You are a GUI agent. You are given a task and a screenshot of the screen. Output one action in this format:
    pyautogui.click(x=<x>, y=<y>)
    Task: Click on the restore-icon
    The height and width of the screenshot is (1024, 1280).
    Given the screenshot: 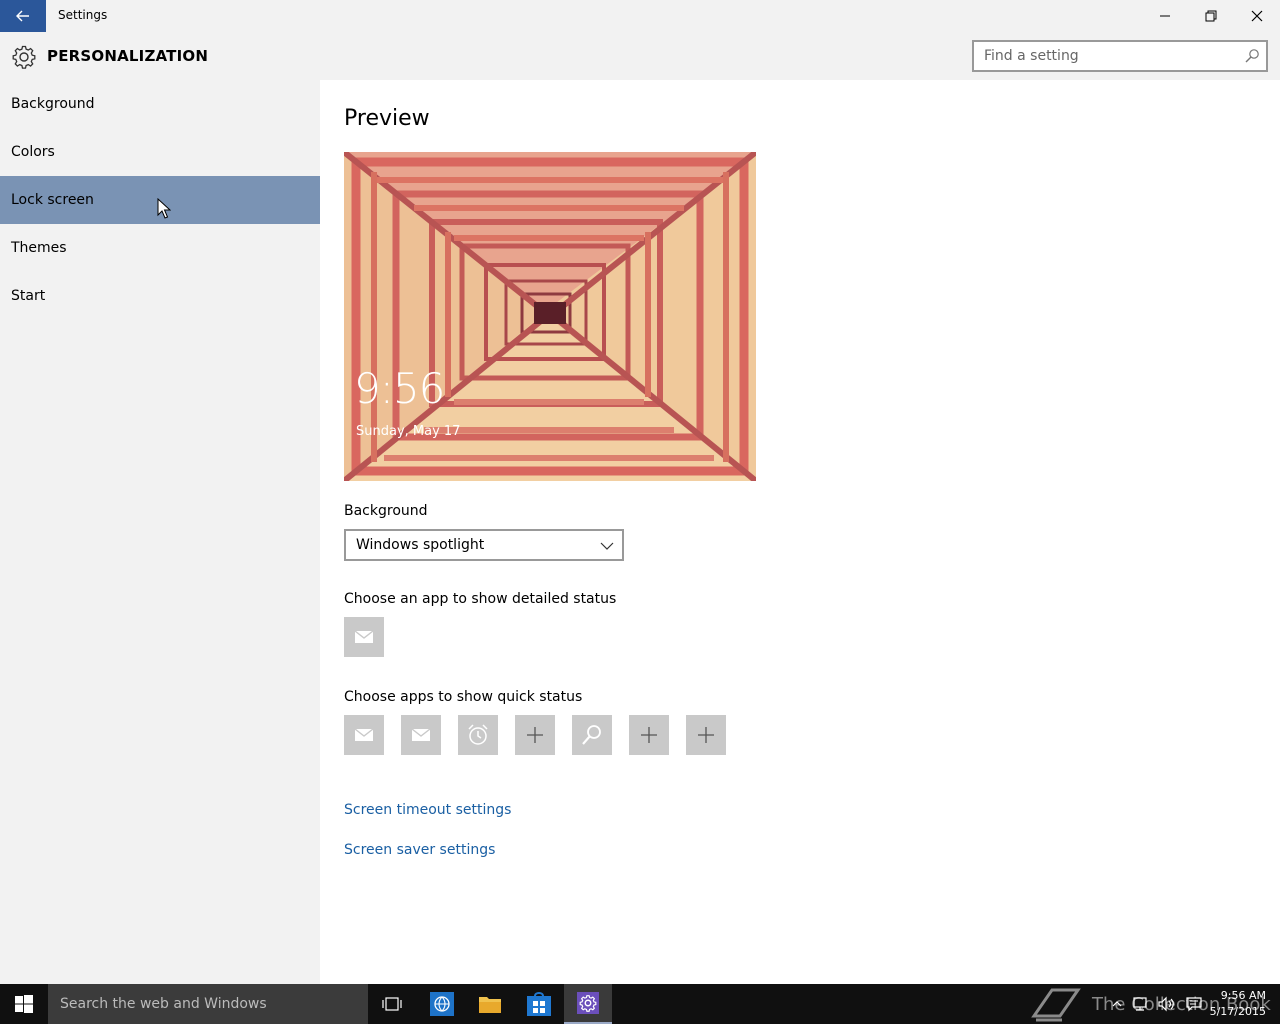 What is the action you would take?
    pyautogui.click(x=1211, y=16)
    